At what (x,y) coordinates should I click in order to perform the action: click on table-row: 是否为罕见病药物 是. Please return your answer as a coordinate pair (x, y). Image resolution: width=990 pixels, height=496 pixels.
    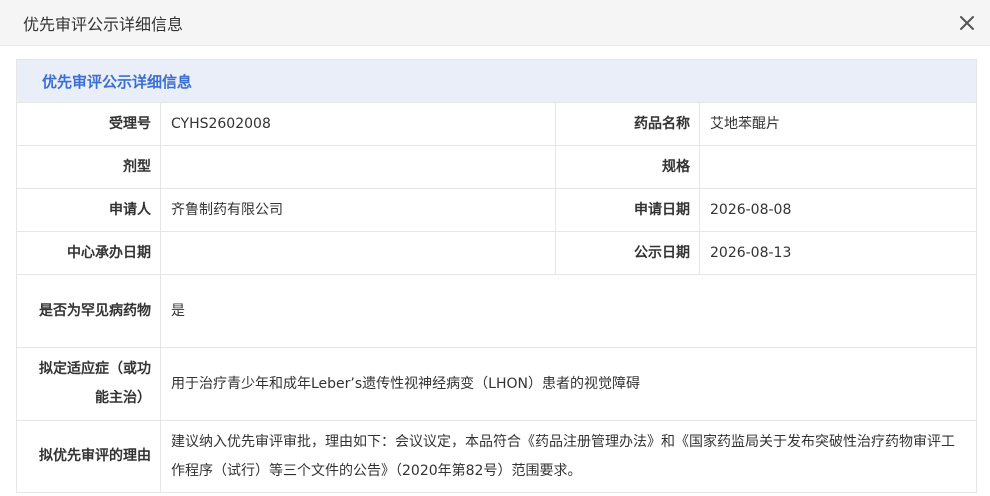
    Looking at the image, I should click on (497, 311).